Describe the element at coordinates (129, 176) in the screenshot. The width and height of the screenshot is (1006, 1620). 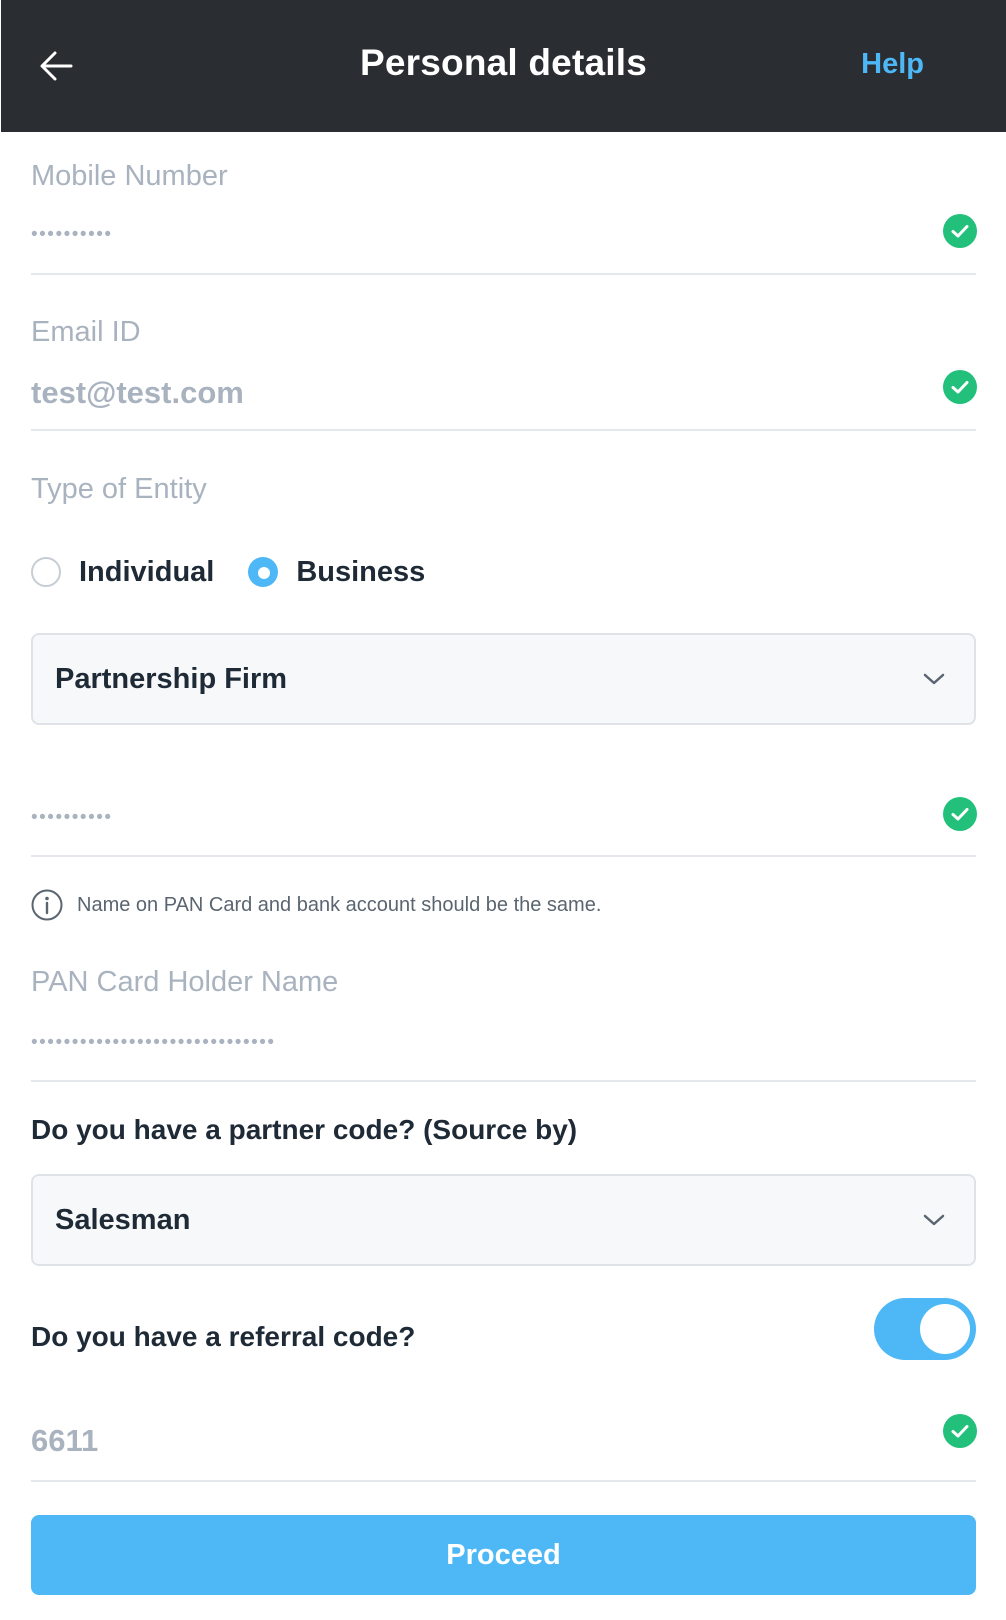
I see `mobile-number-label: Mobile Number` at that location.